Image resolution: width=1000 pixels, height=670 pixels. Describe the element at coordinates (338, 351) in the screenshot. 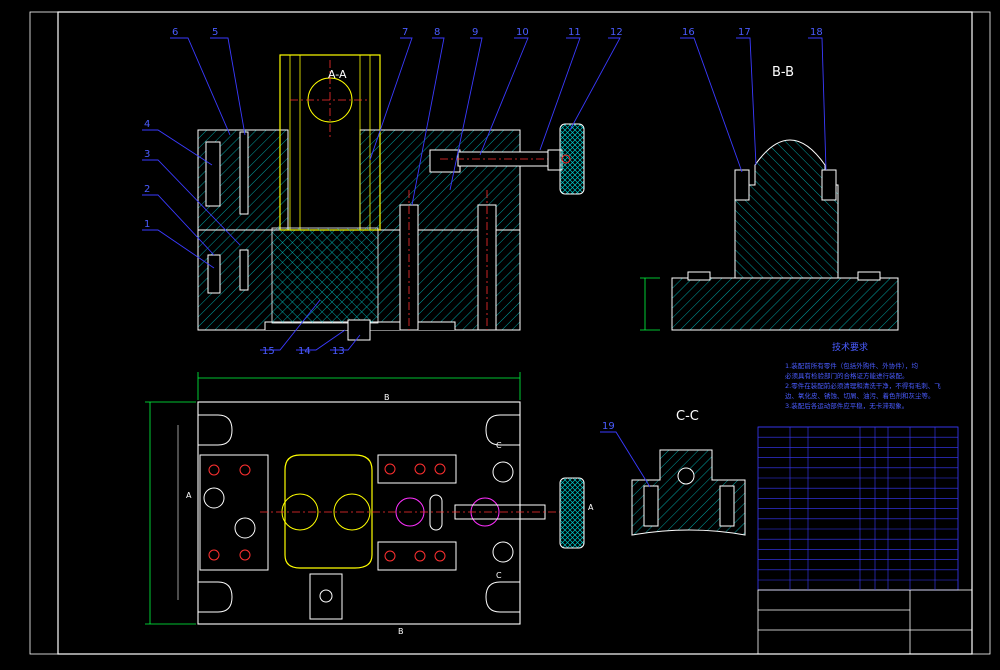

I see `balloon-13: 13` at that location.